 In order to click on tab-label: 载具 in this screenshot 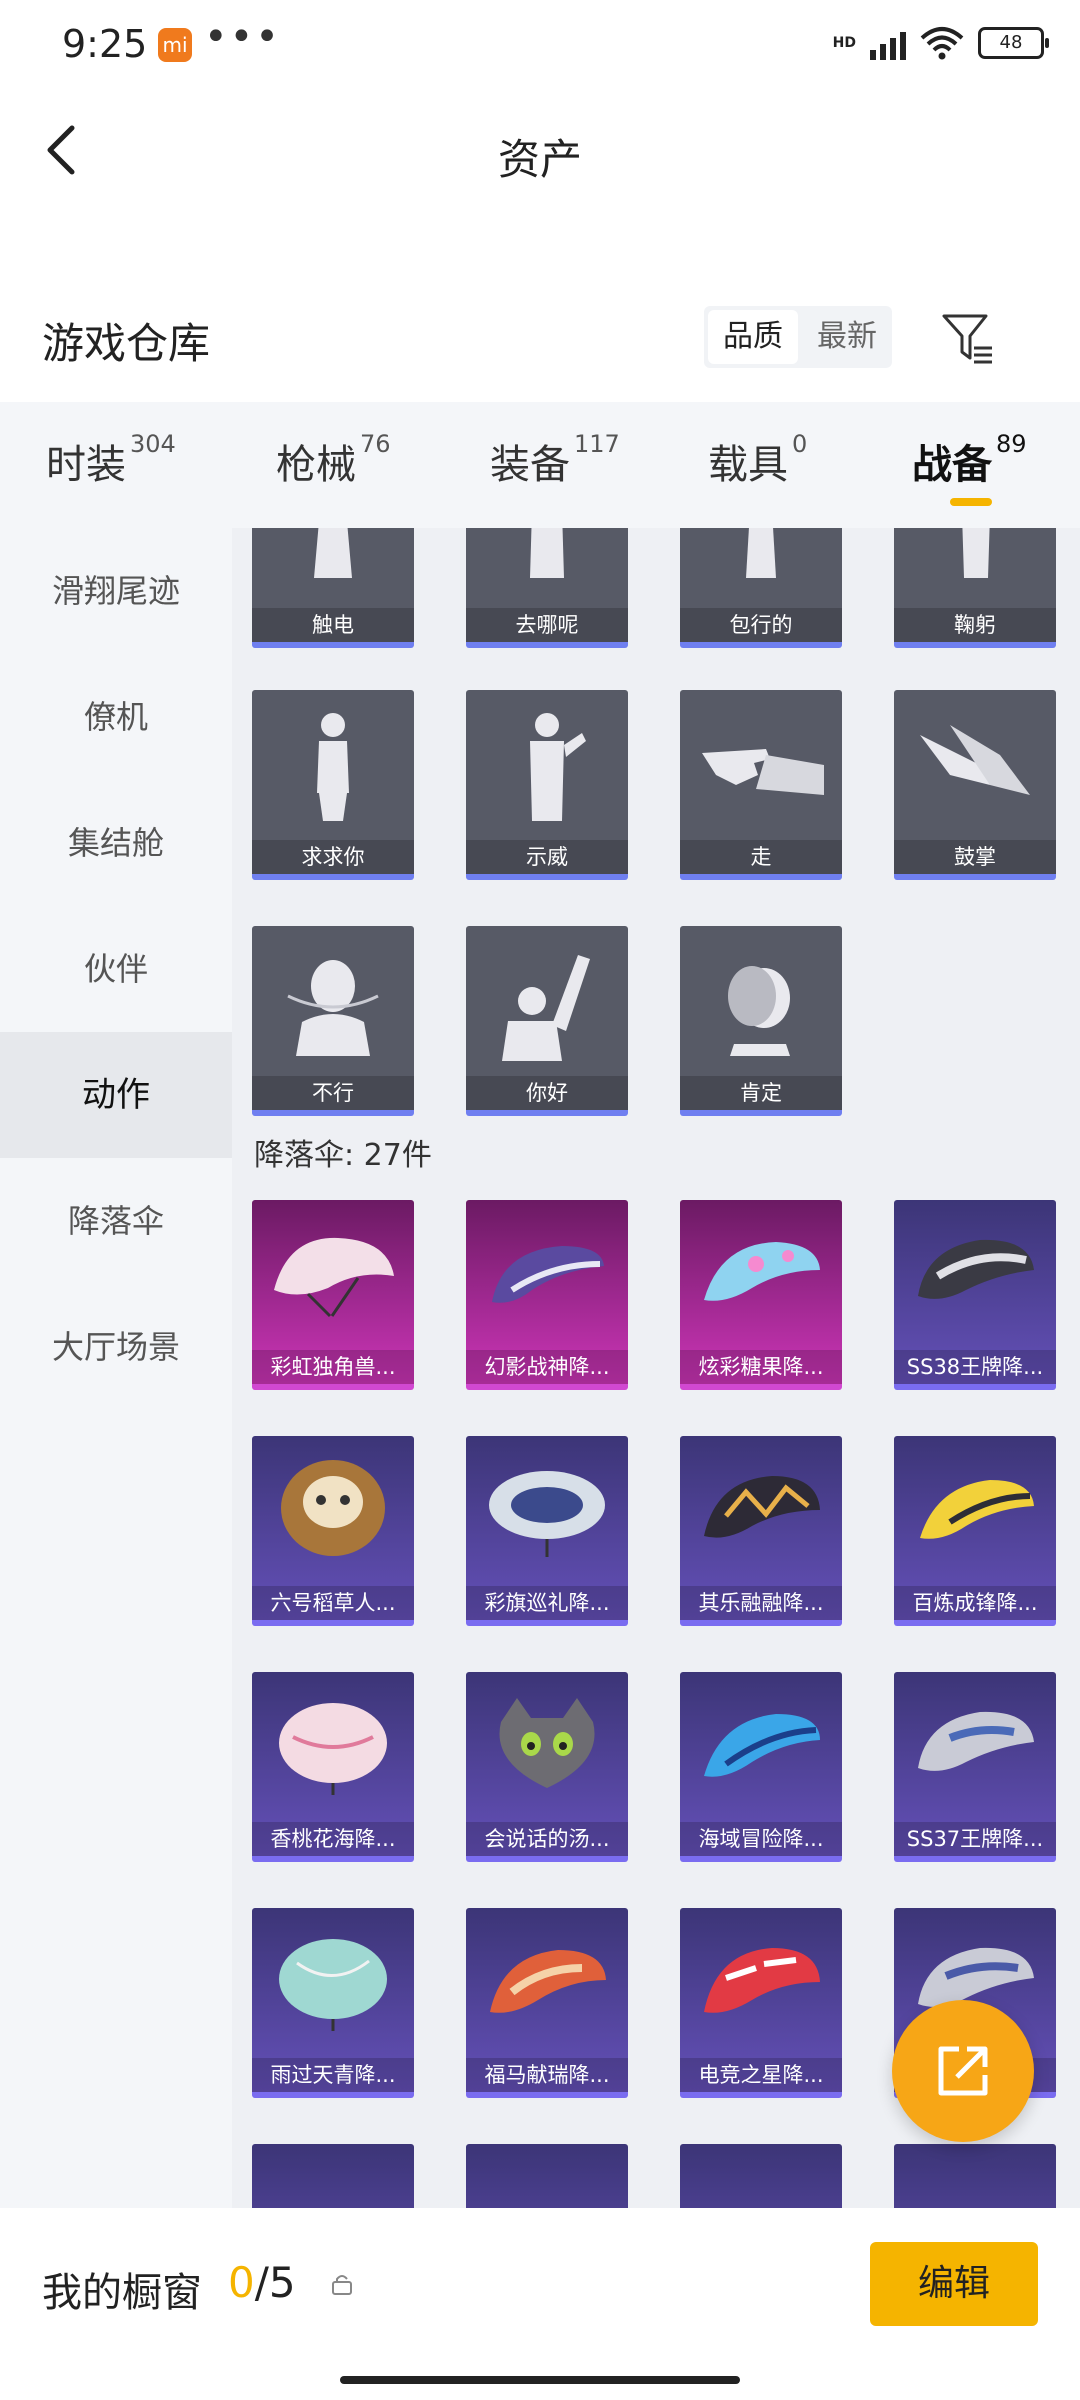, I will do `click(748, 465)`.